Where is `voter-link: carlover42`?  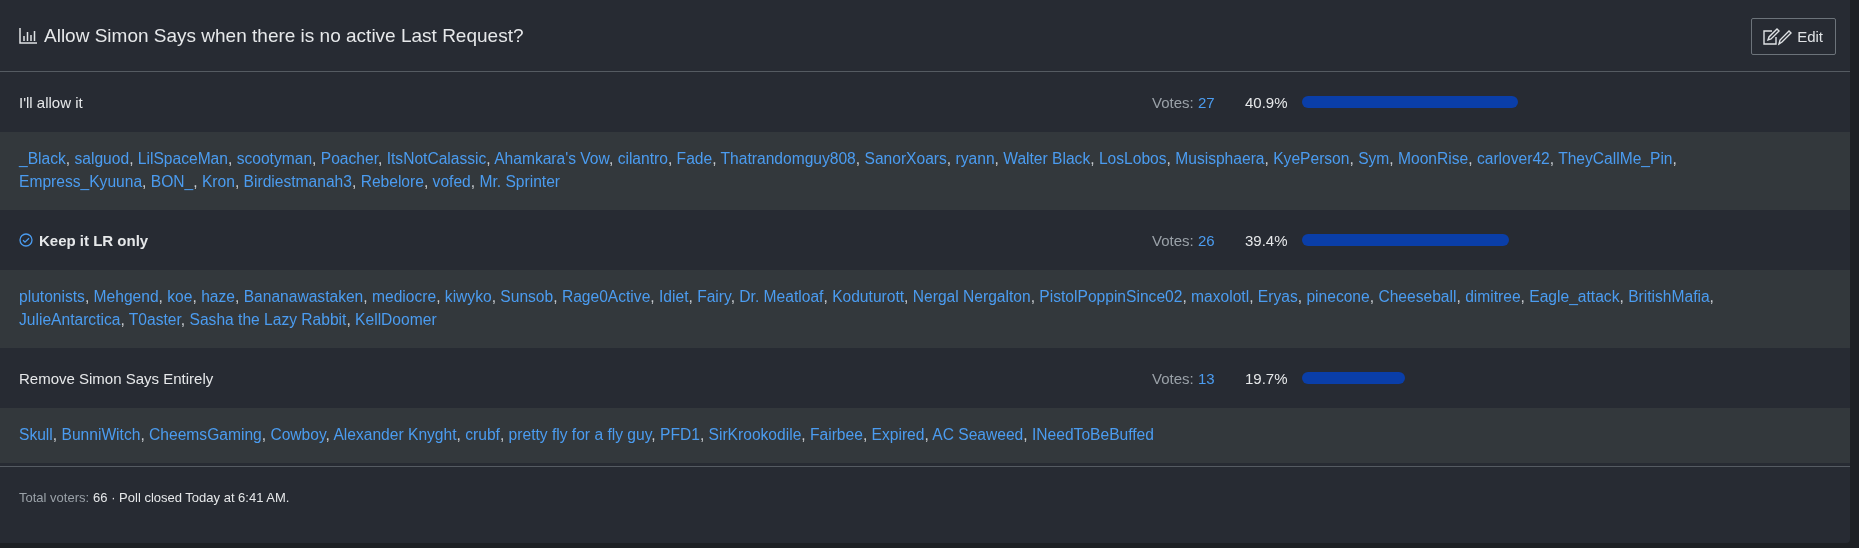 voter-link: carlover42 is located at coordinates (1513, 158).